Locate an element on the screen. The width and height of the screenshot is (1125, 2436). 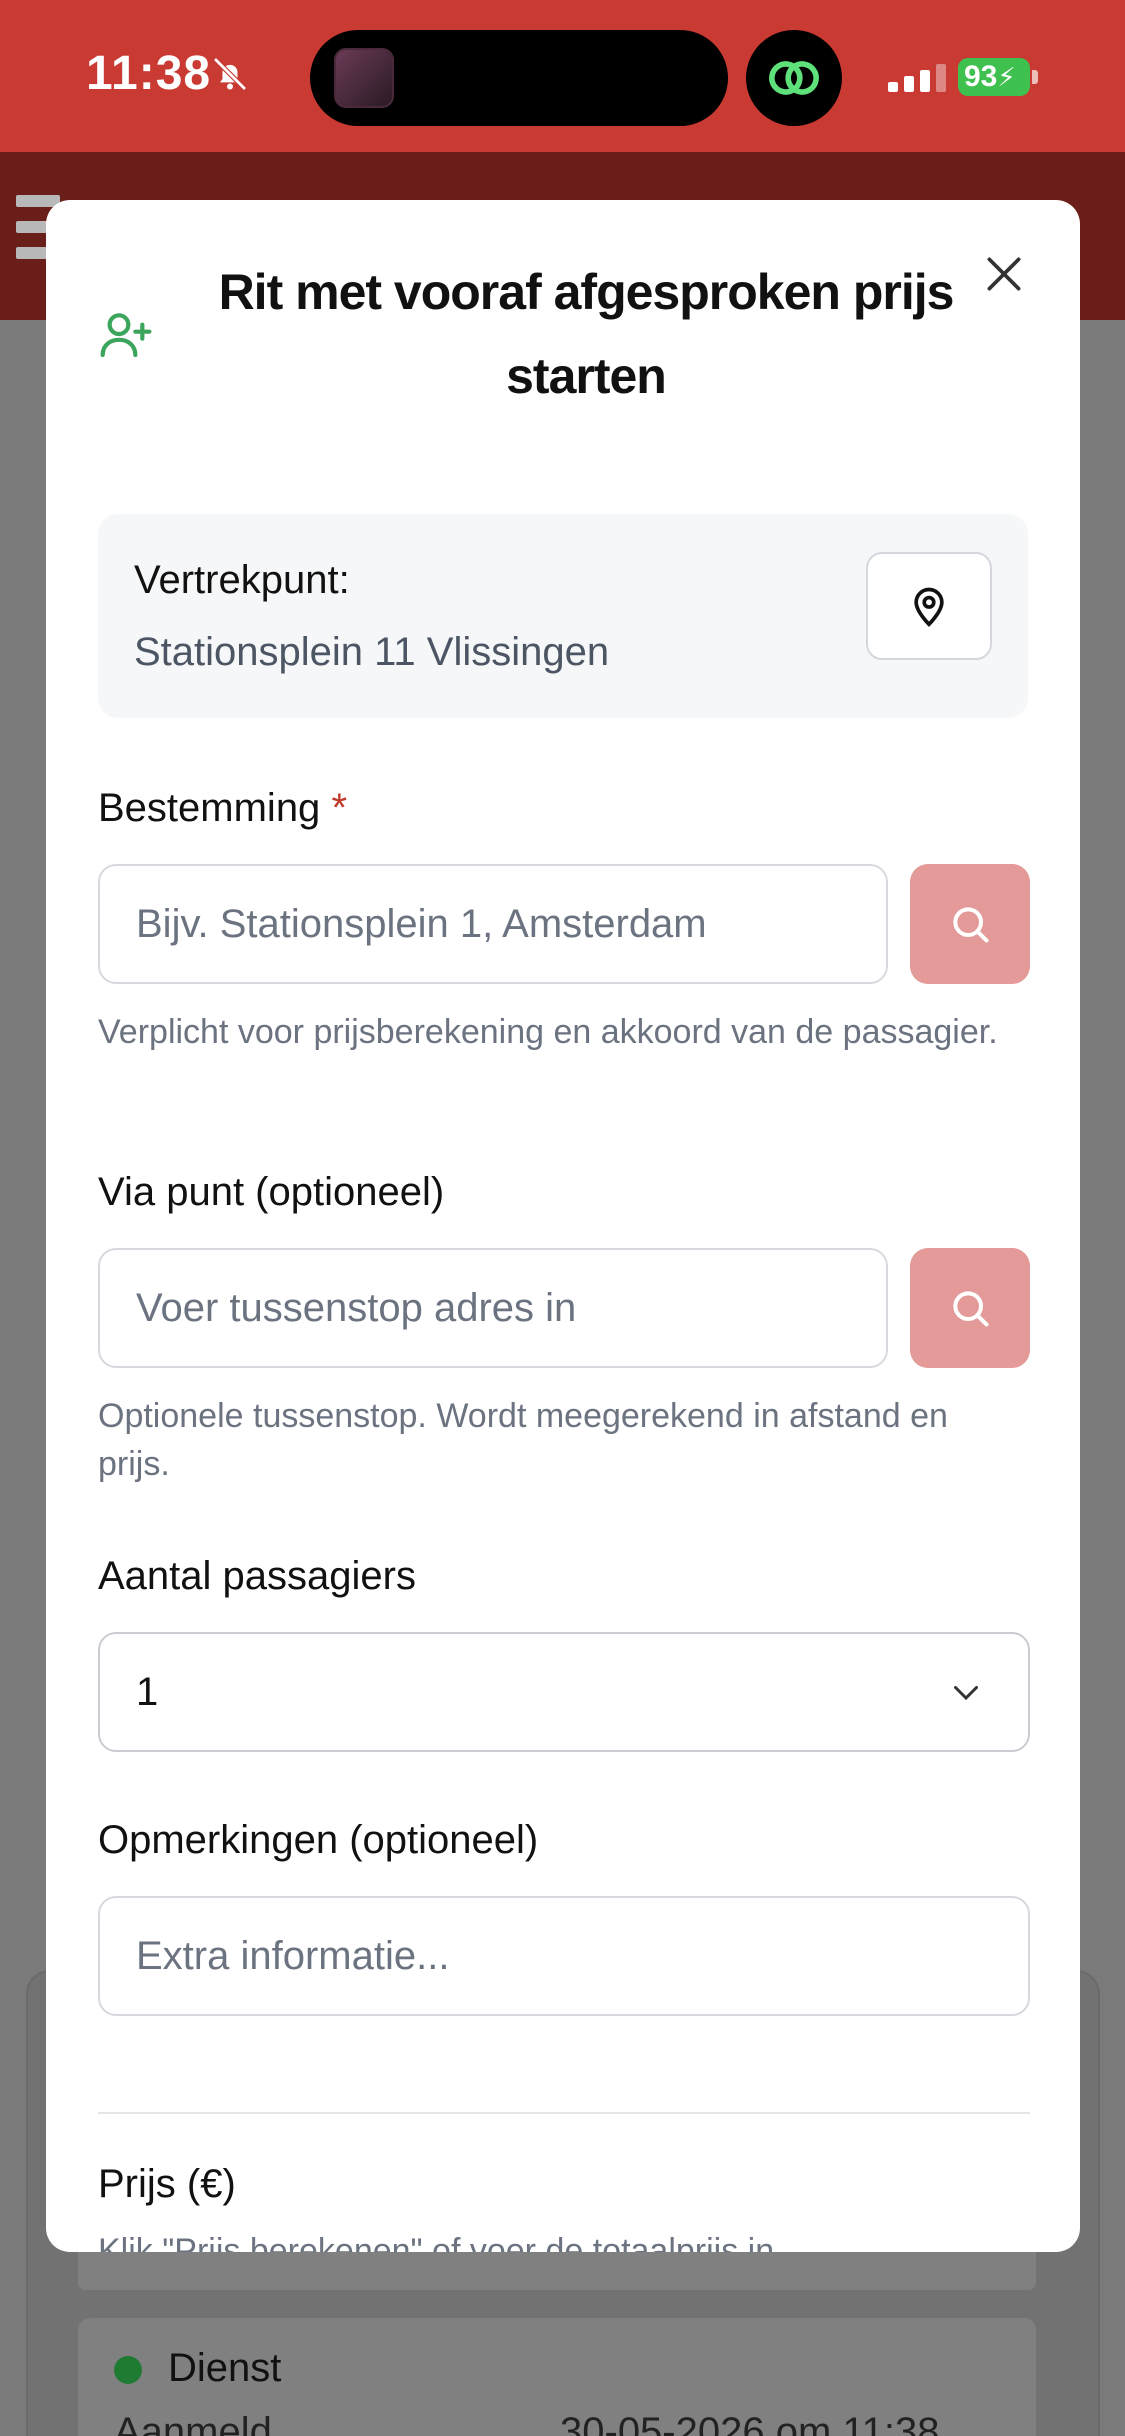
battery-level: 93 is located at coordinates (981, 76).